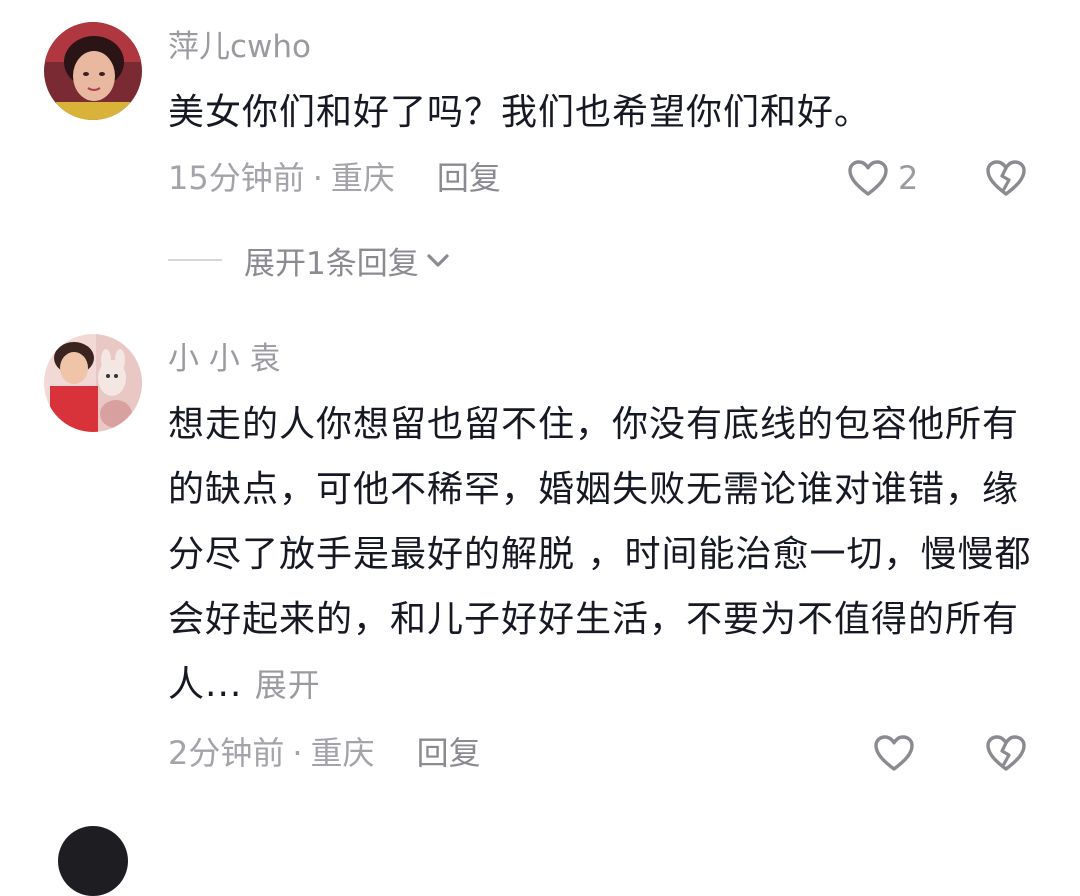 This screenshot has height=896, width=1080. Describe the element at coordinates (224, 359) in the screenshot. I see `username: 小 小 袁` at that location.